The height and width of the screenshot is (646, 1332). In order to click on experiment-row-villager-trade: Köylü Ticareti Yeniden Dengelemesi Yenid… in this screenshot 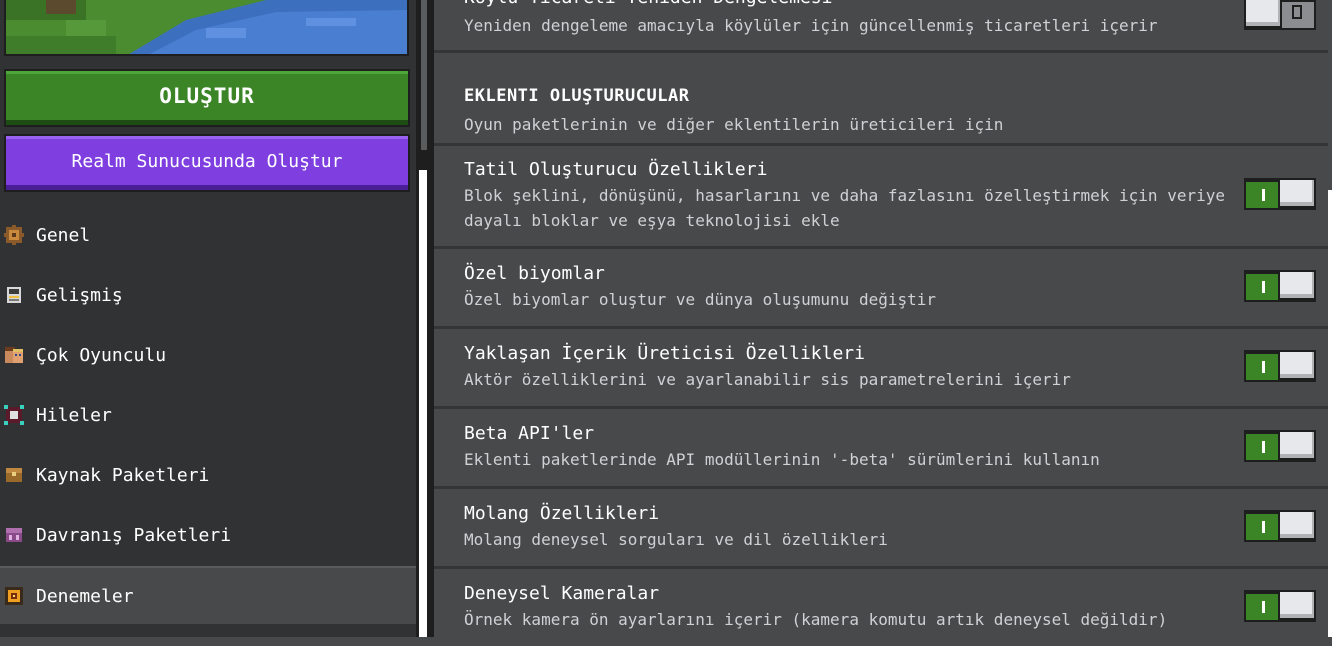, I will do `click(881, 26)`.